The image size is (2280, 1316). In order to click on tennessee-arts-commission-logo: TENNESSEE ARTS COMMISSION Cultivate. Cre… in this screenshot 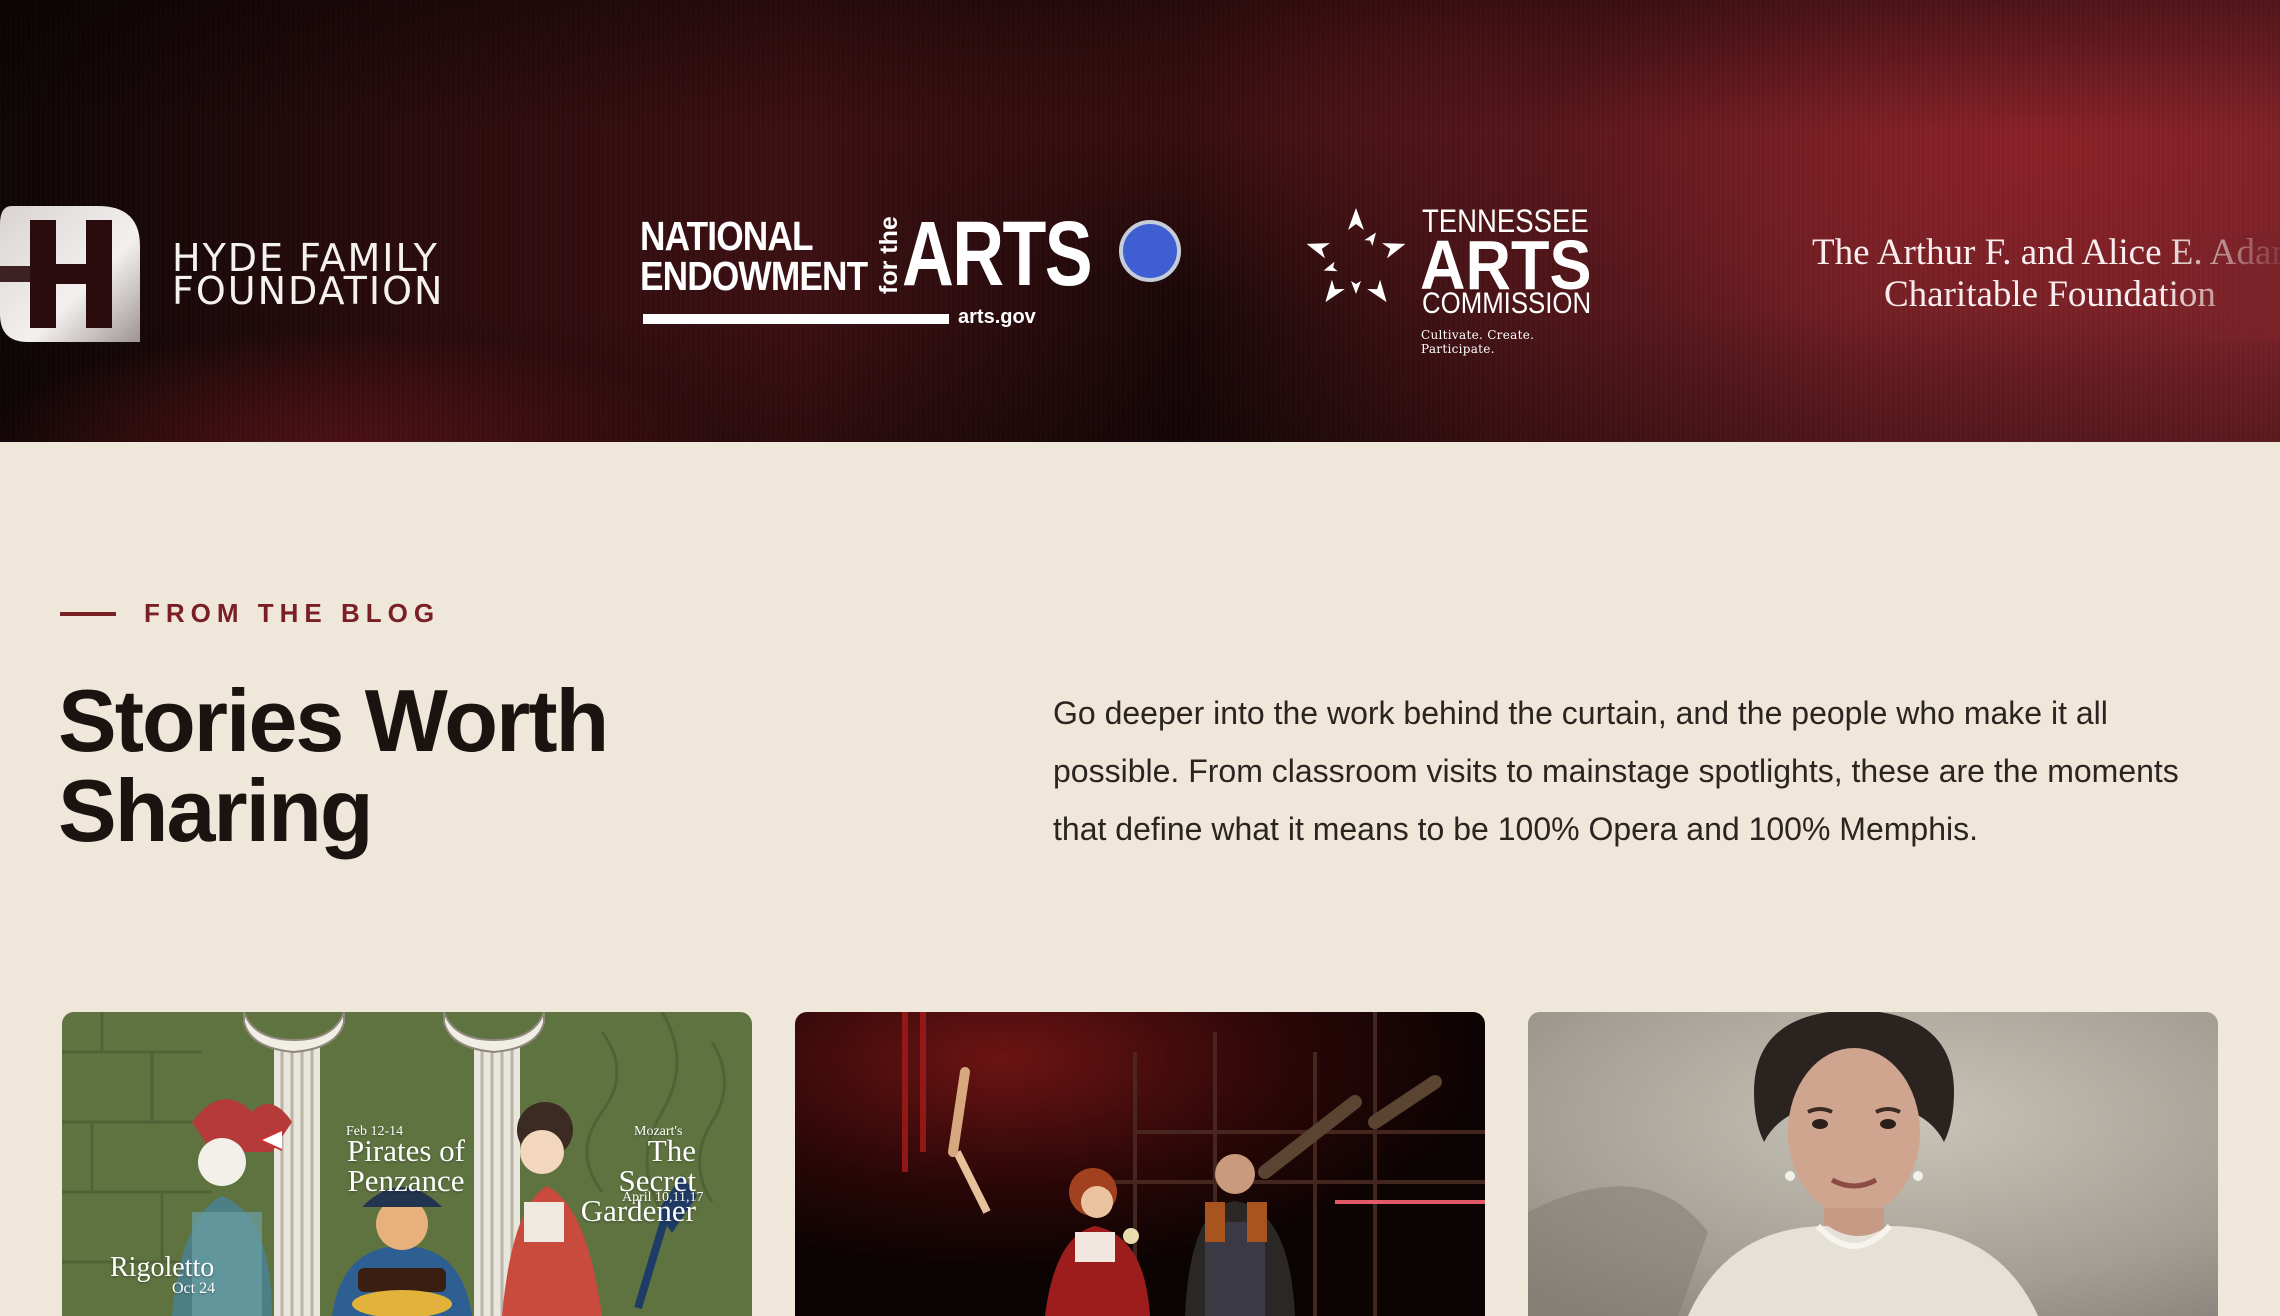, I will do `click(1450, 280)`.